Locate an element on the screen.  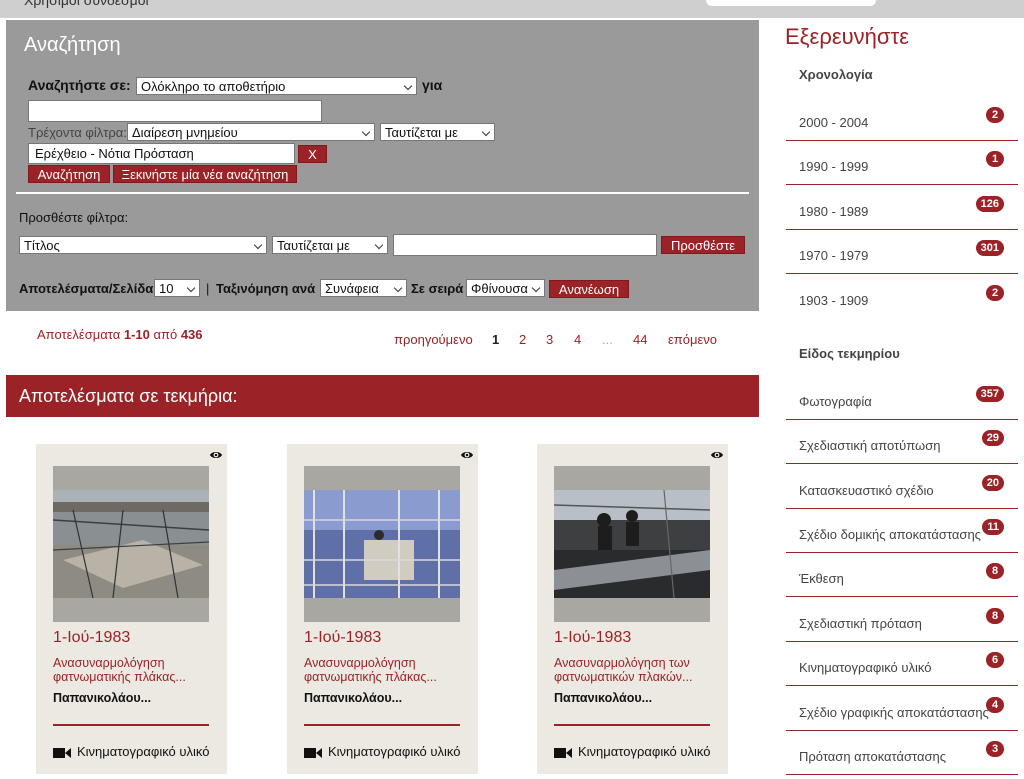
facet-label: 2000 - 2004 is located at coordinates (834, 122).